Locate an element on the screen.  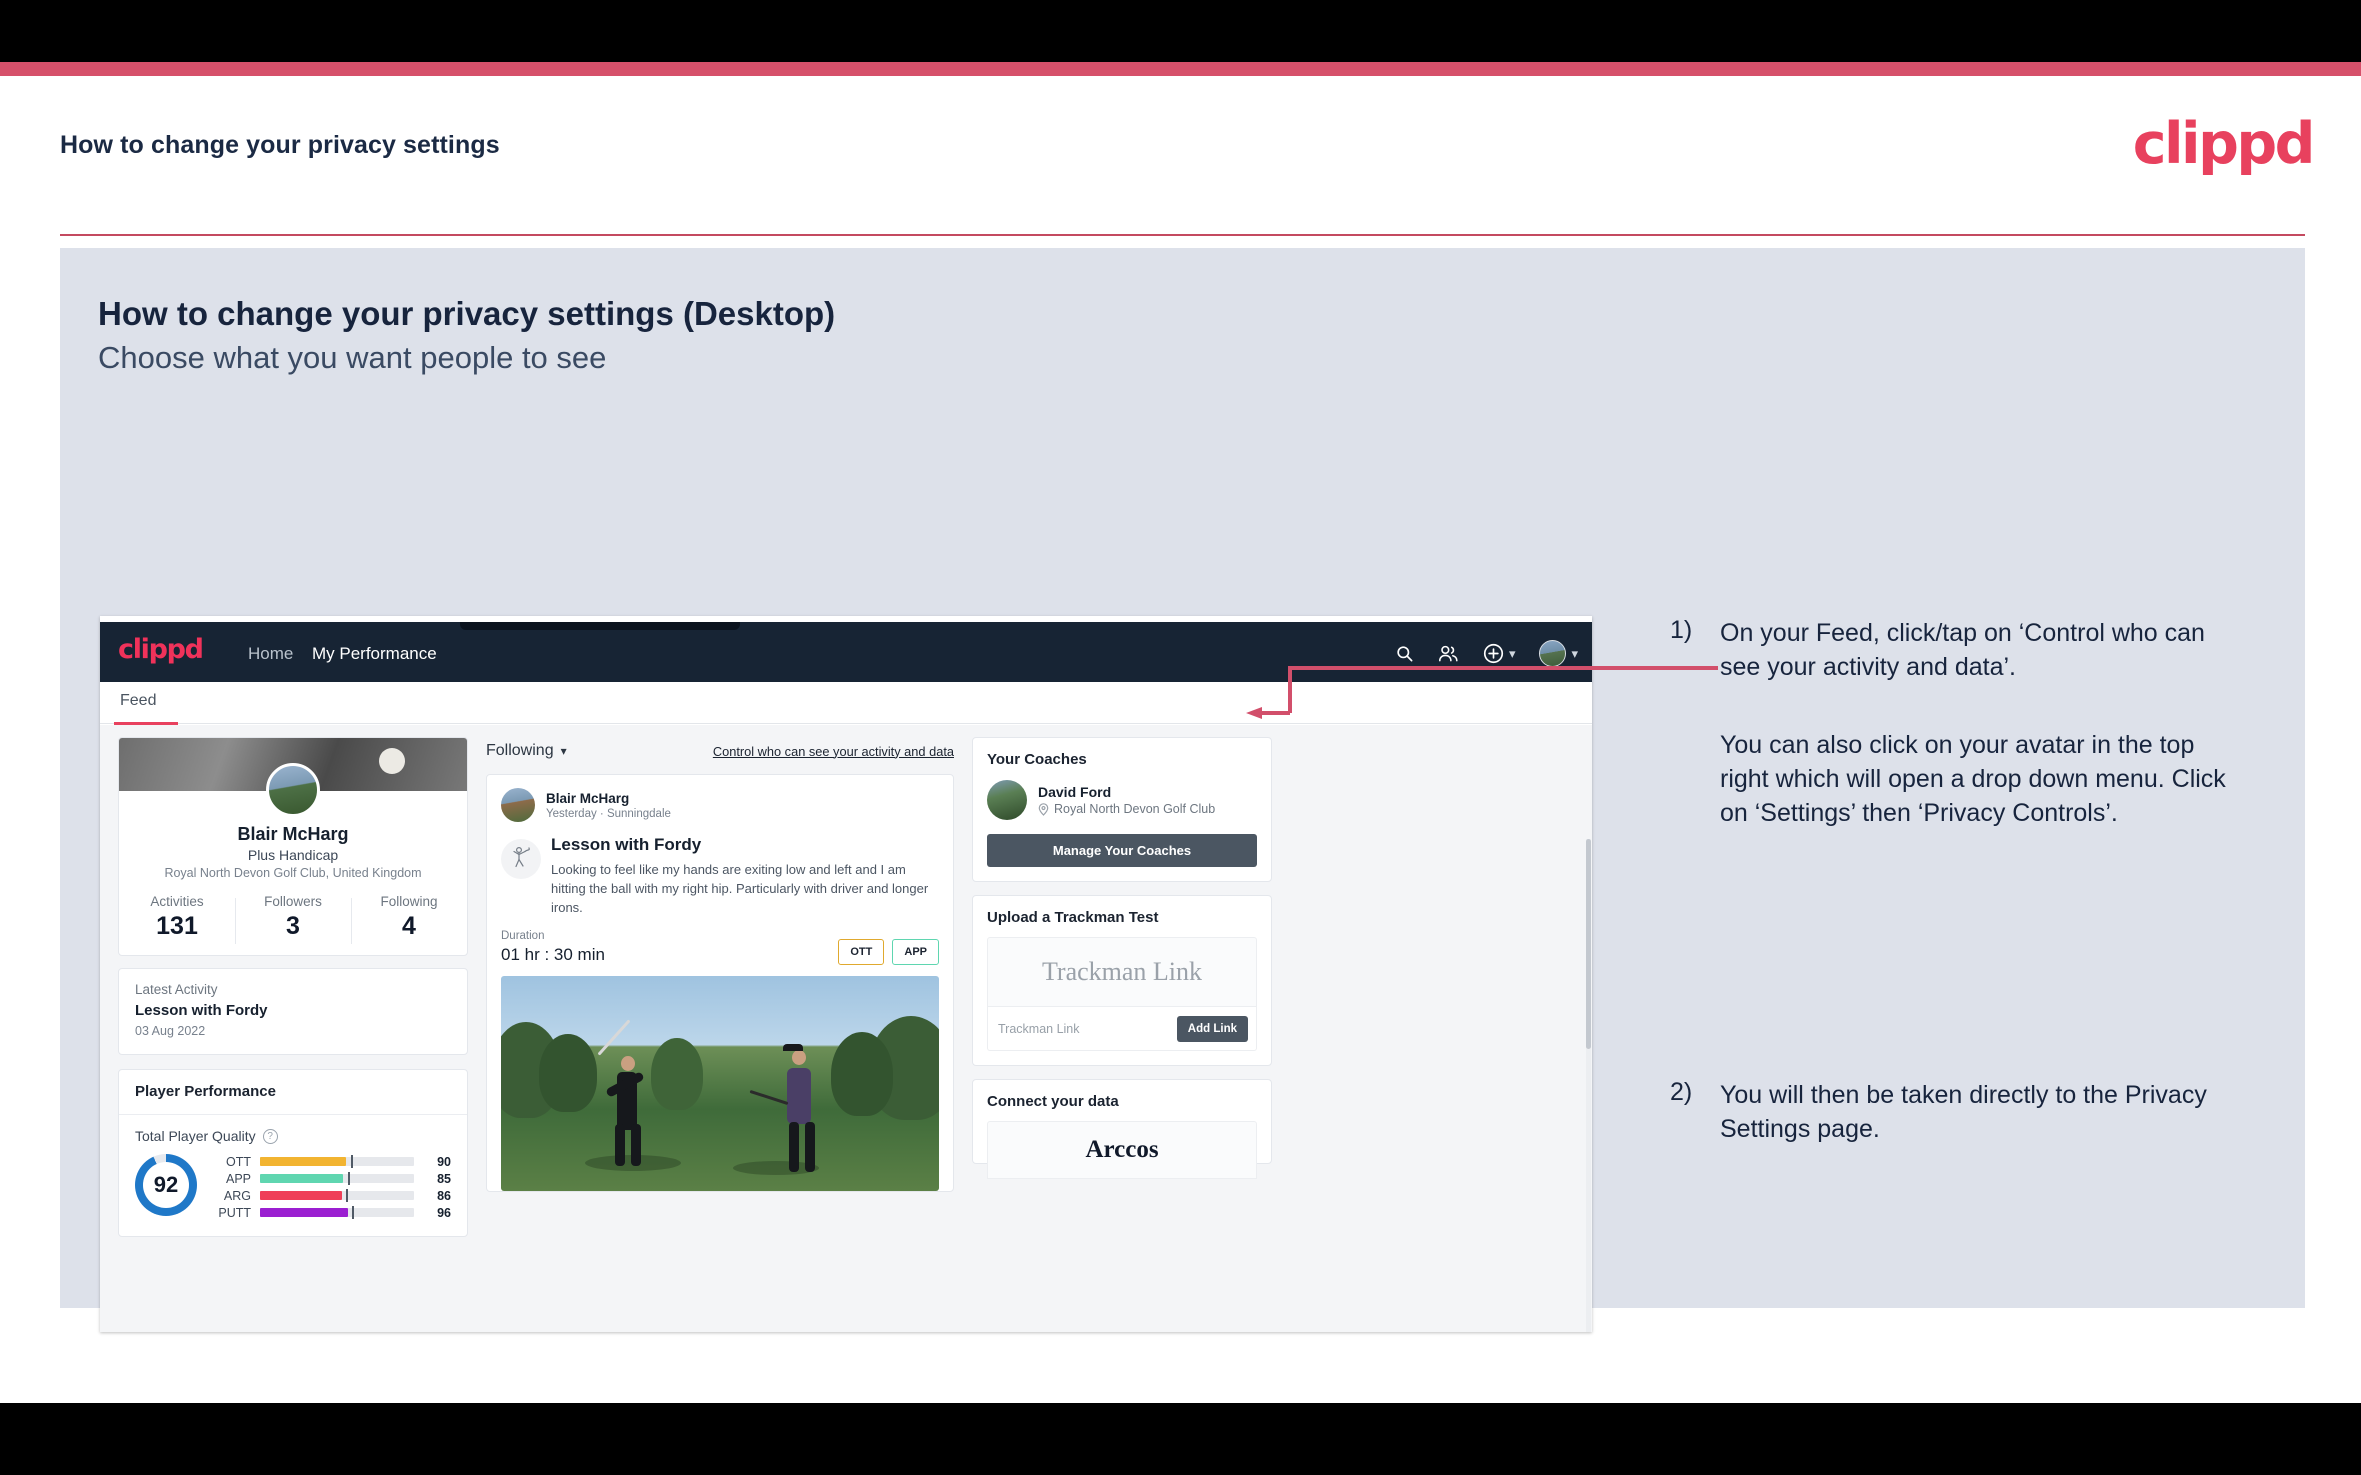
navbar-actions: ▾ ▾ is located at coordinates (1486, 653).